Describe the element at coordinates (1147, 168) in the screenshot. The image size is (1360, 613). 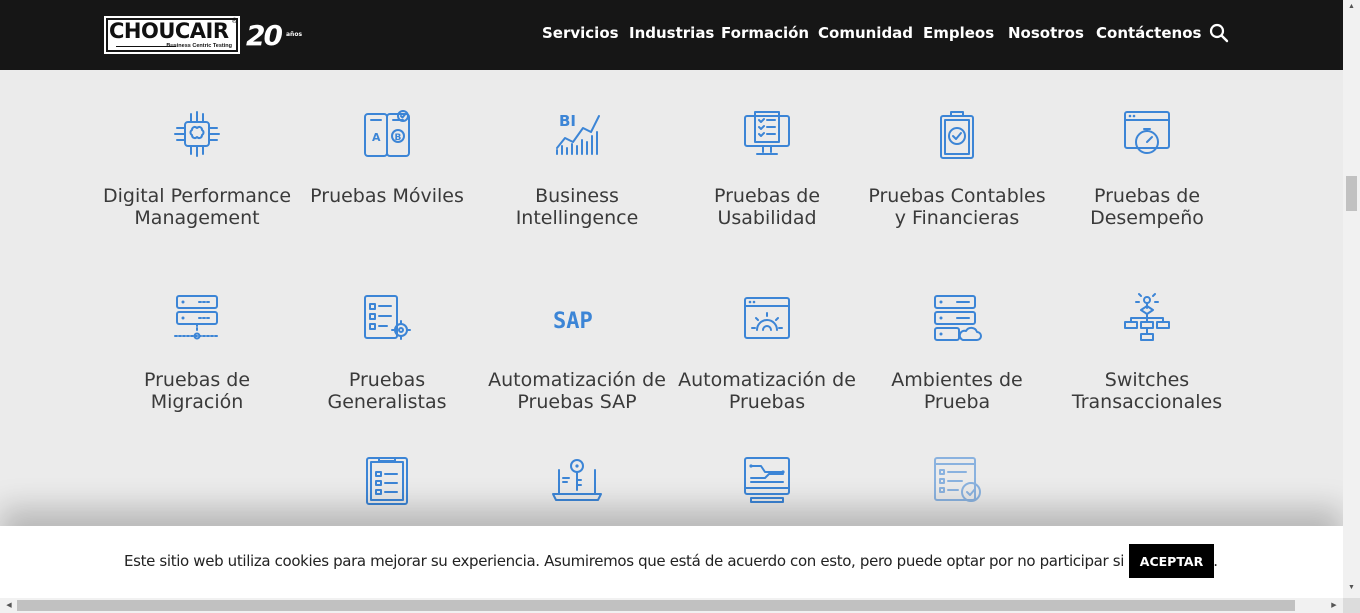
I see `service-card-pruebas-desempeno: Pruebas de Desempeño` at that location.